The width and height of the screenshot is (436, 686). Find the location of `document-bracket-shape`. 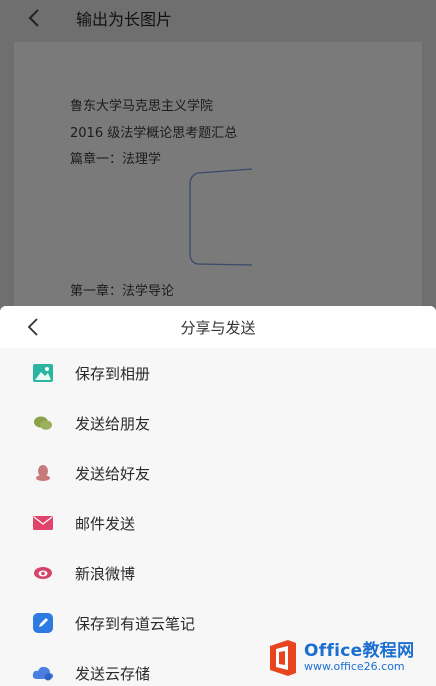

document-bracket-shape is located at coordinates (221, 217).